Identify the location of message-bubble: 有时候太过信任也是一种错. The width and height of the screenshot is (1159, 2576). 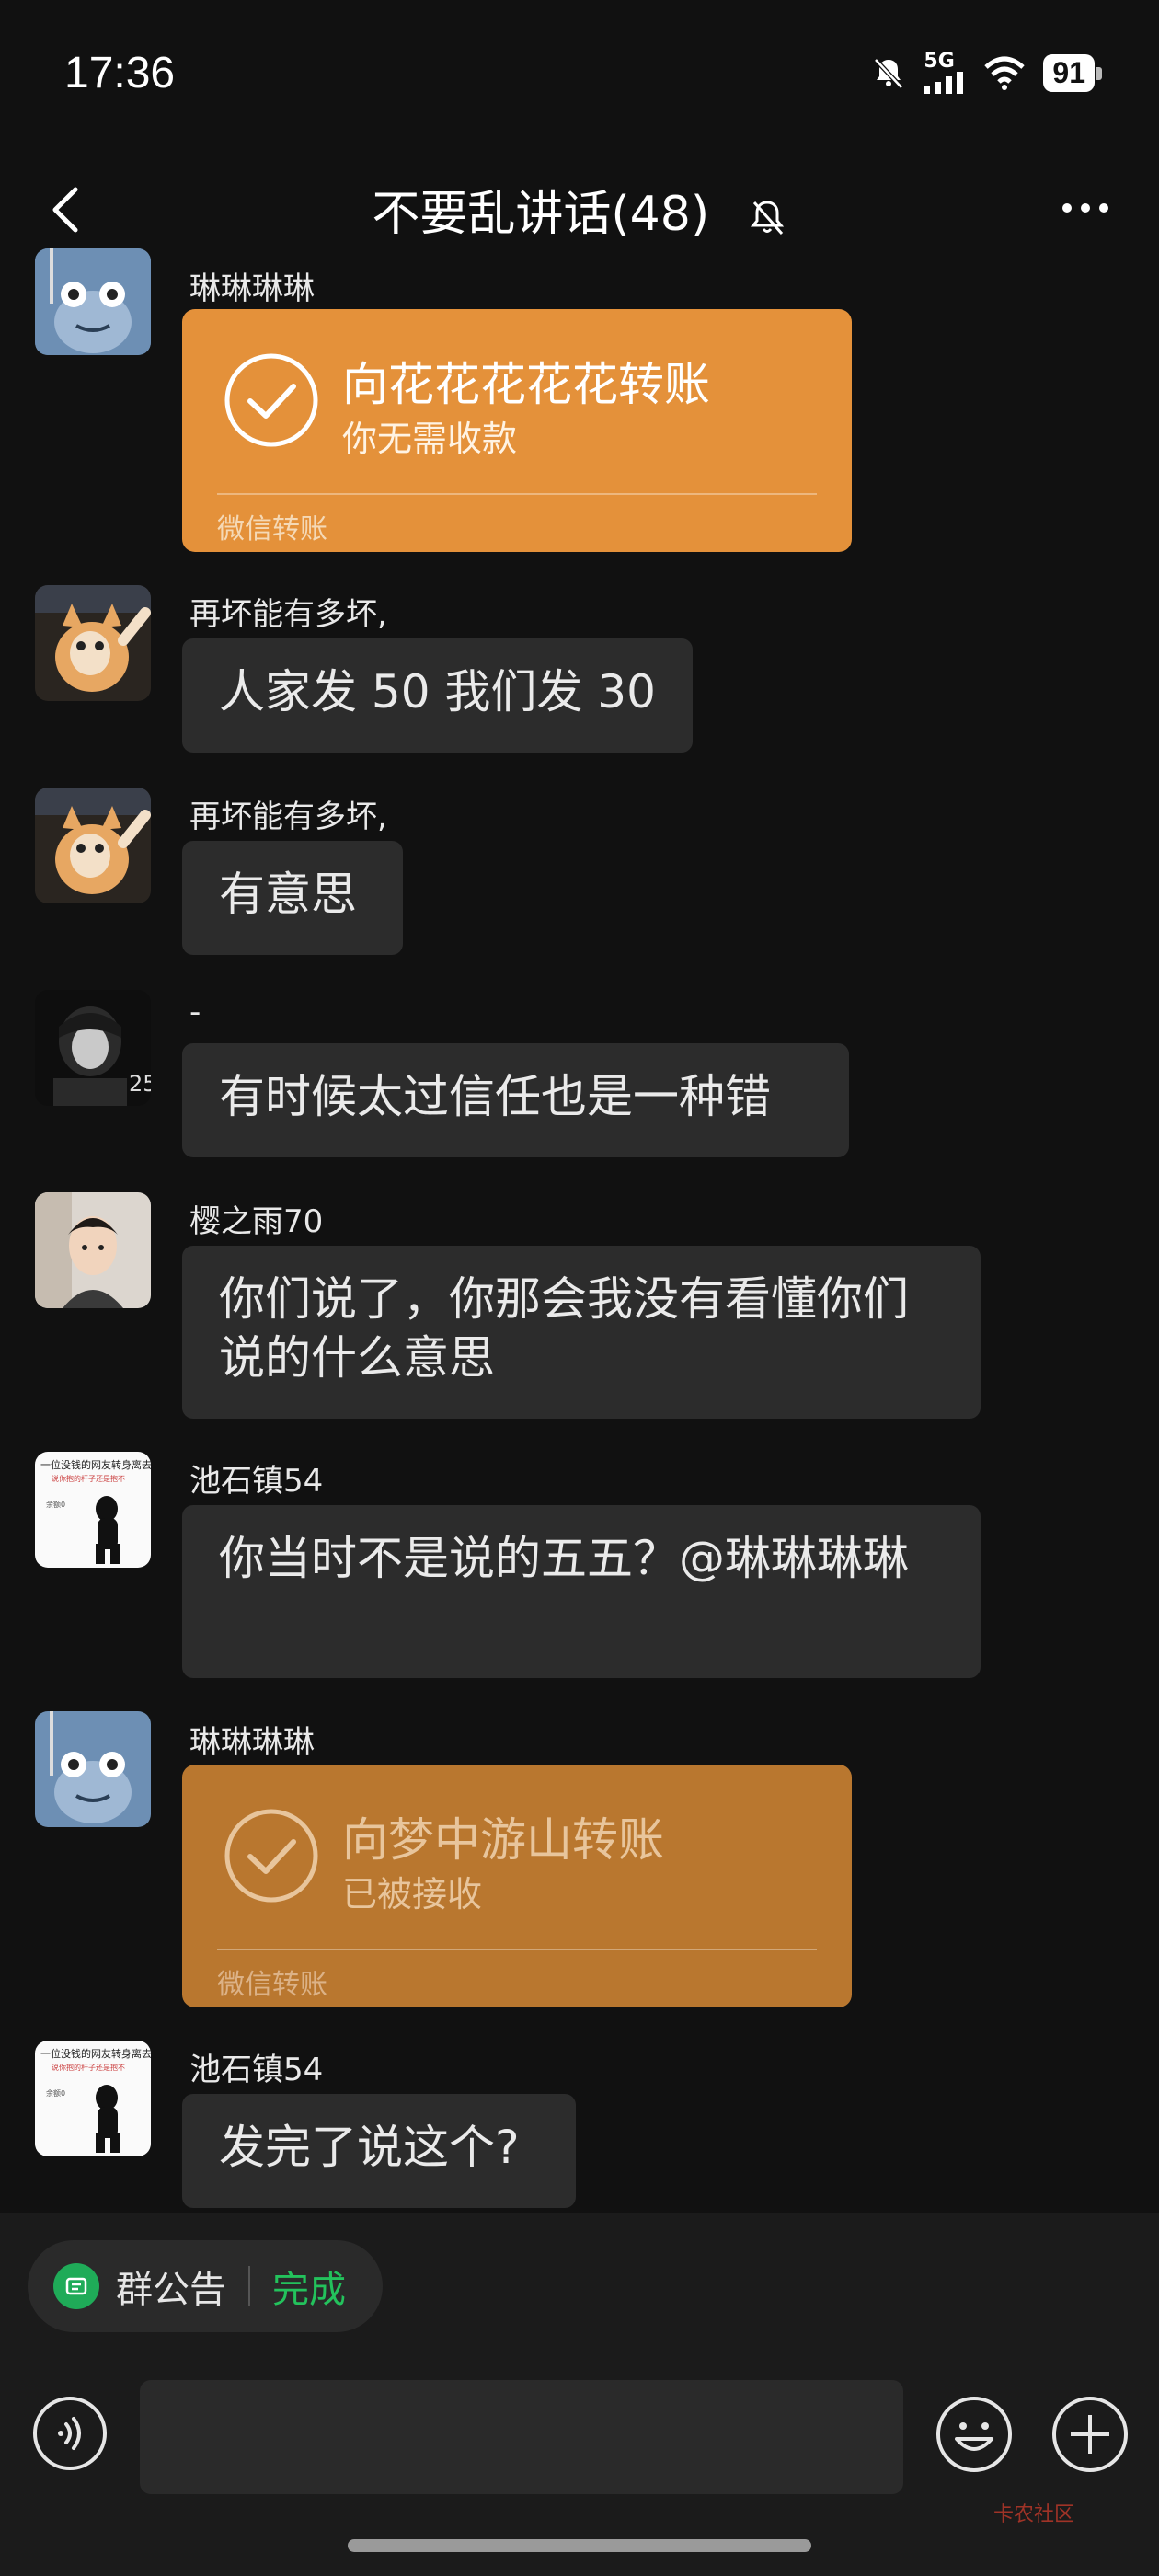
(515, 1100).